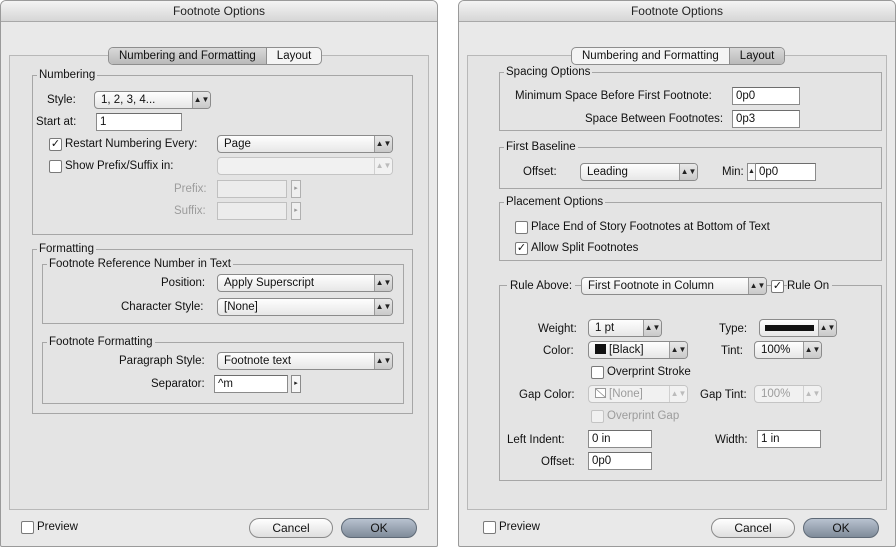  What do you see at coordinates (788, 350) in the screenshot?
I see `tint-select: 100% ▲▼` at bounding box center [788, 350].